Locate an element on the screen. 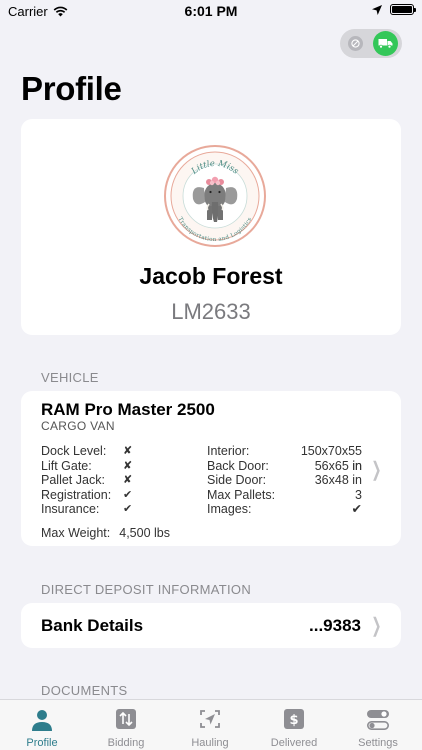 The height and width of the screenshot is (750, 422). clock: 6:01 PM is located at coordinates (211, 11).